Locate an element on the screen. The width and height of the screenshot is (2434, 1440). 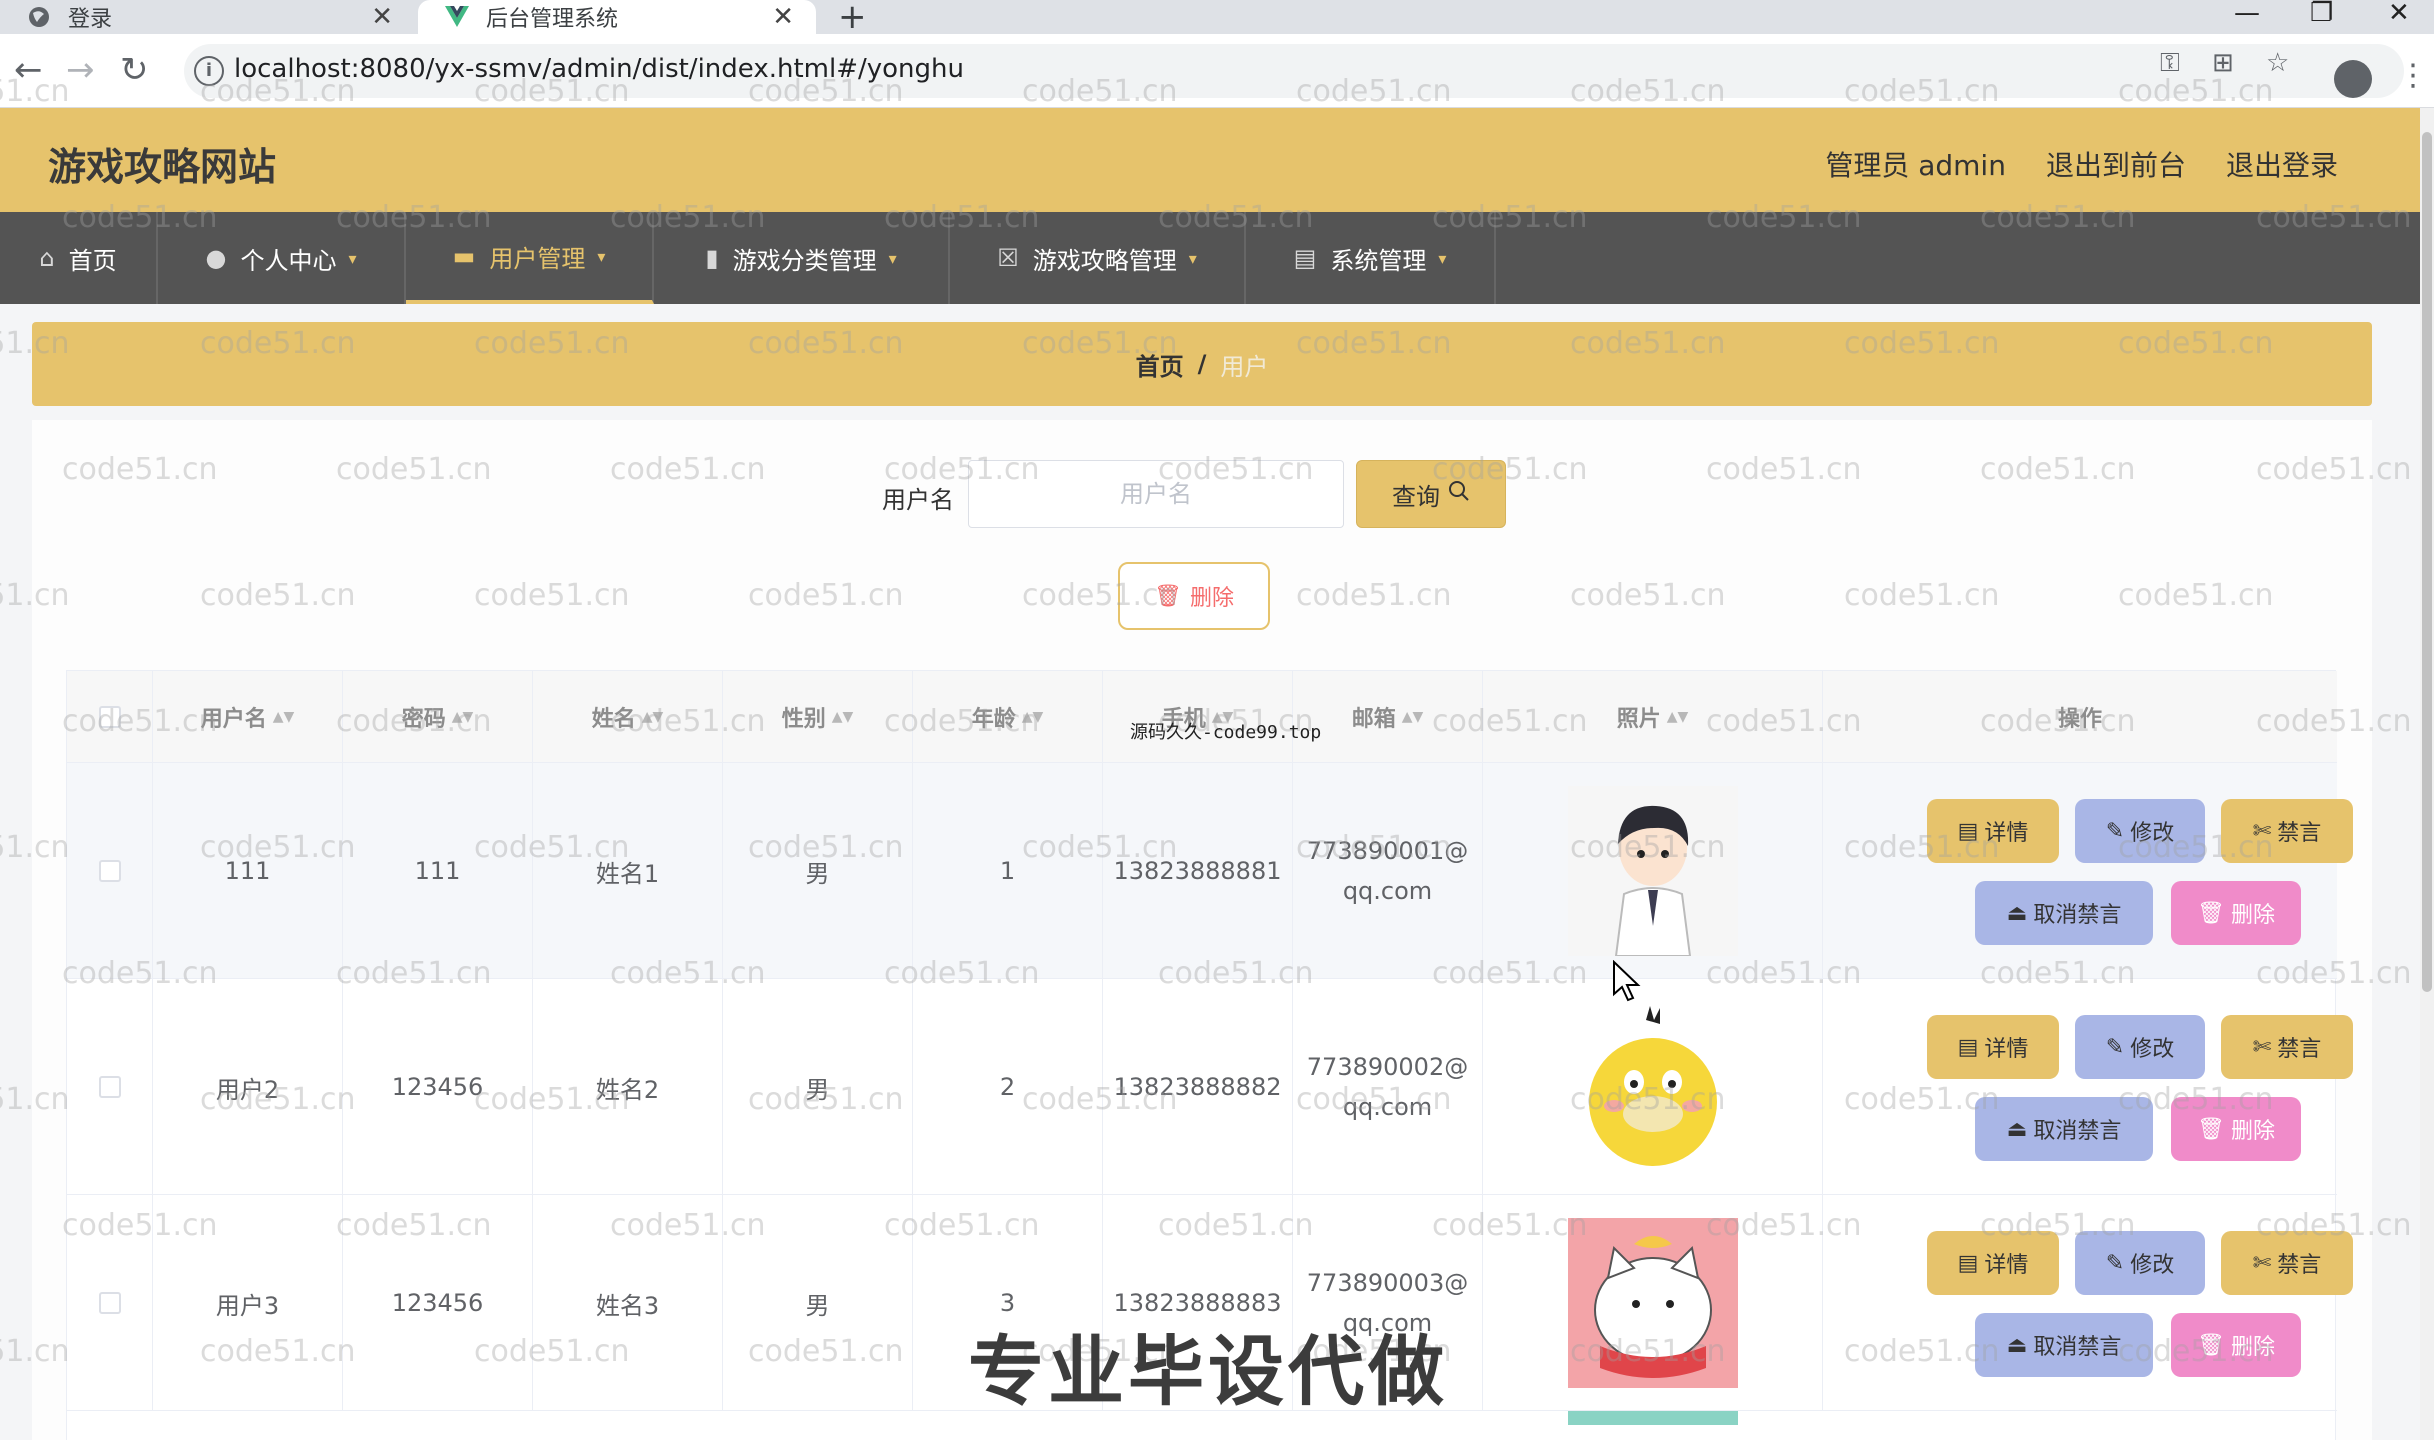
column-header-age: 年龄 ▲▼ is located at coordinates (1008, 717).